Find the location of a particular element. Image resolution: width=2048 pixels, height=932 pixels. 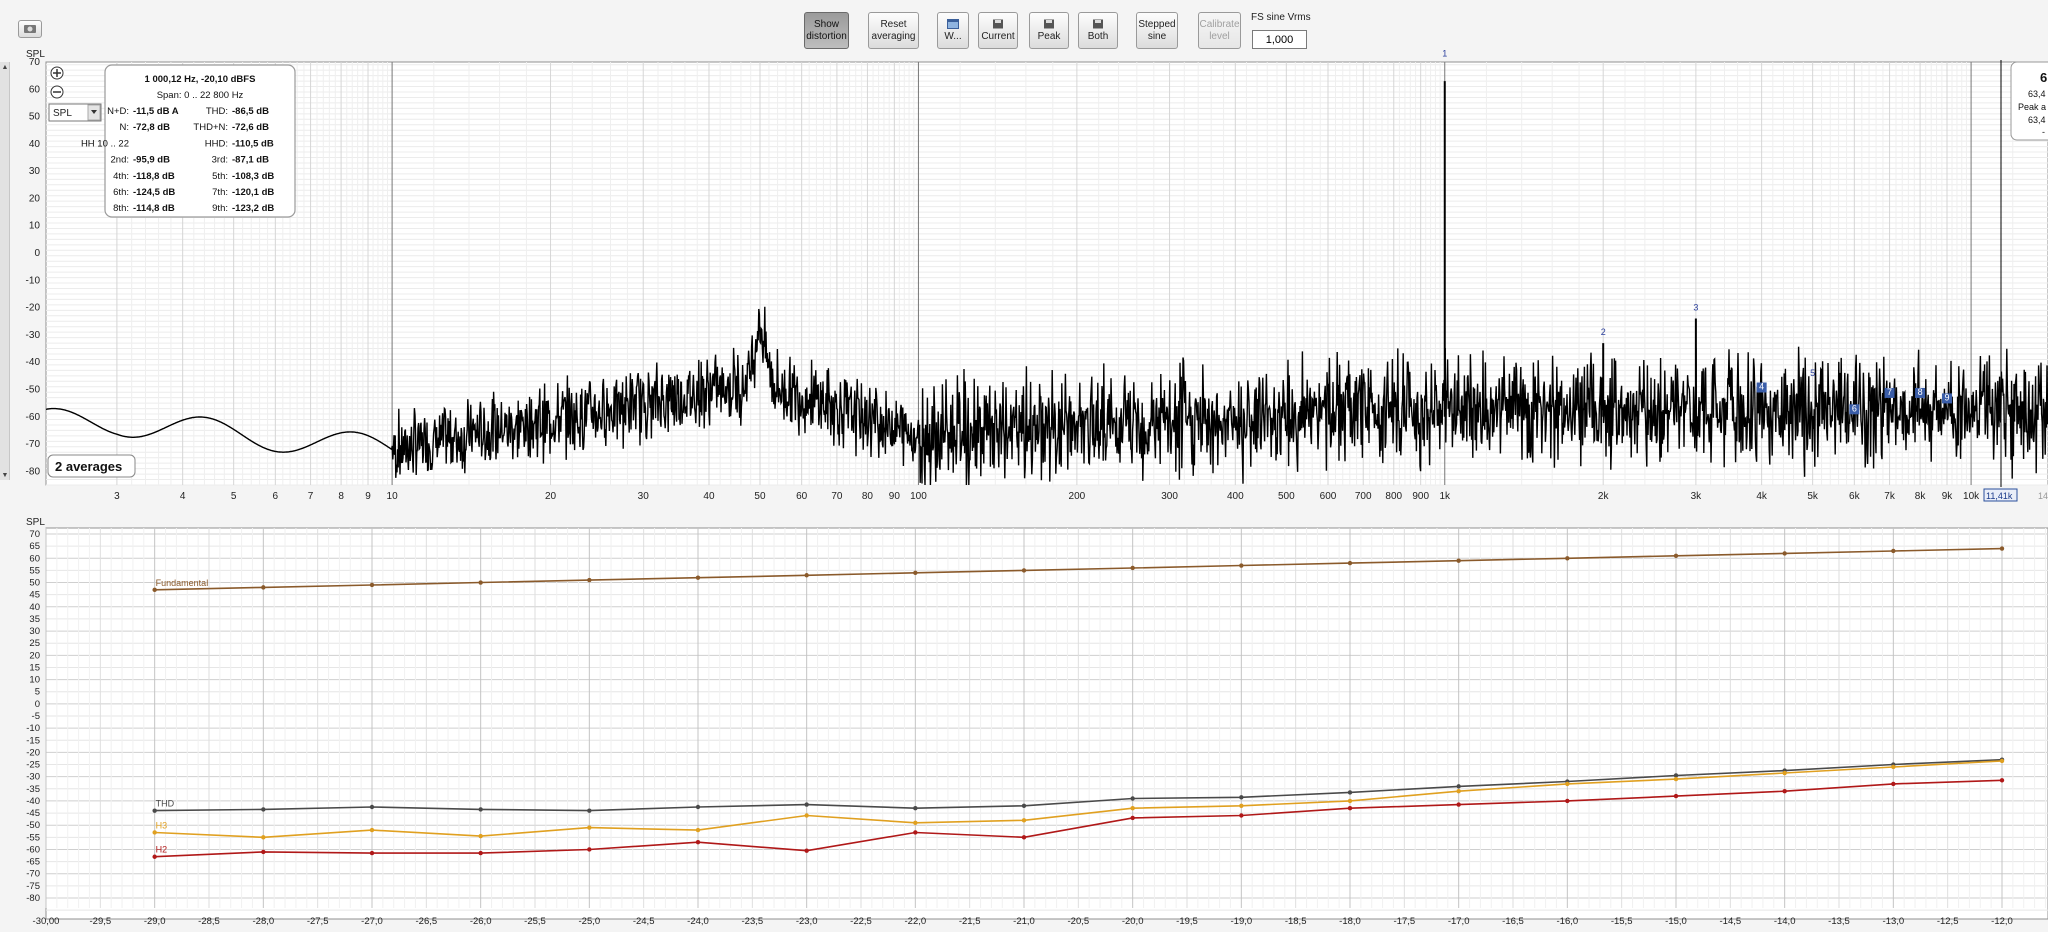

harmonic-marker-label: 8 is located at coordinates (1920, 392).